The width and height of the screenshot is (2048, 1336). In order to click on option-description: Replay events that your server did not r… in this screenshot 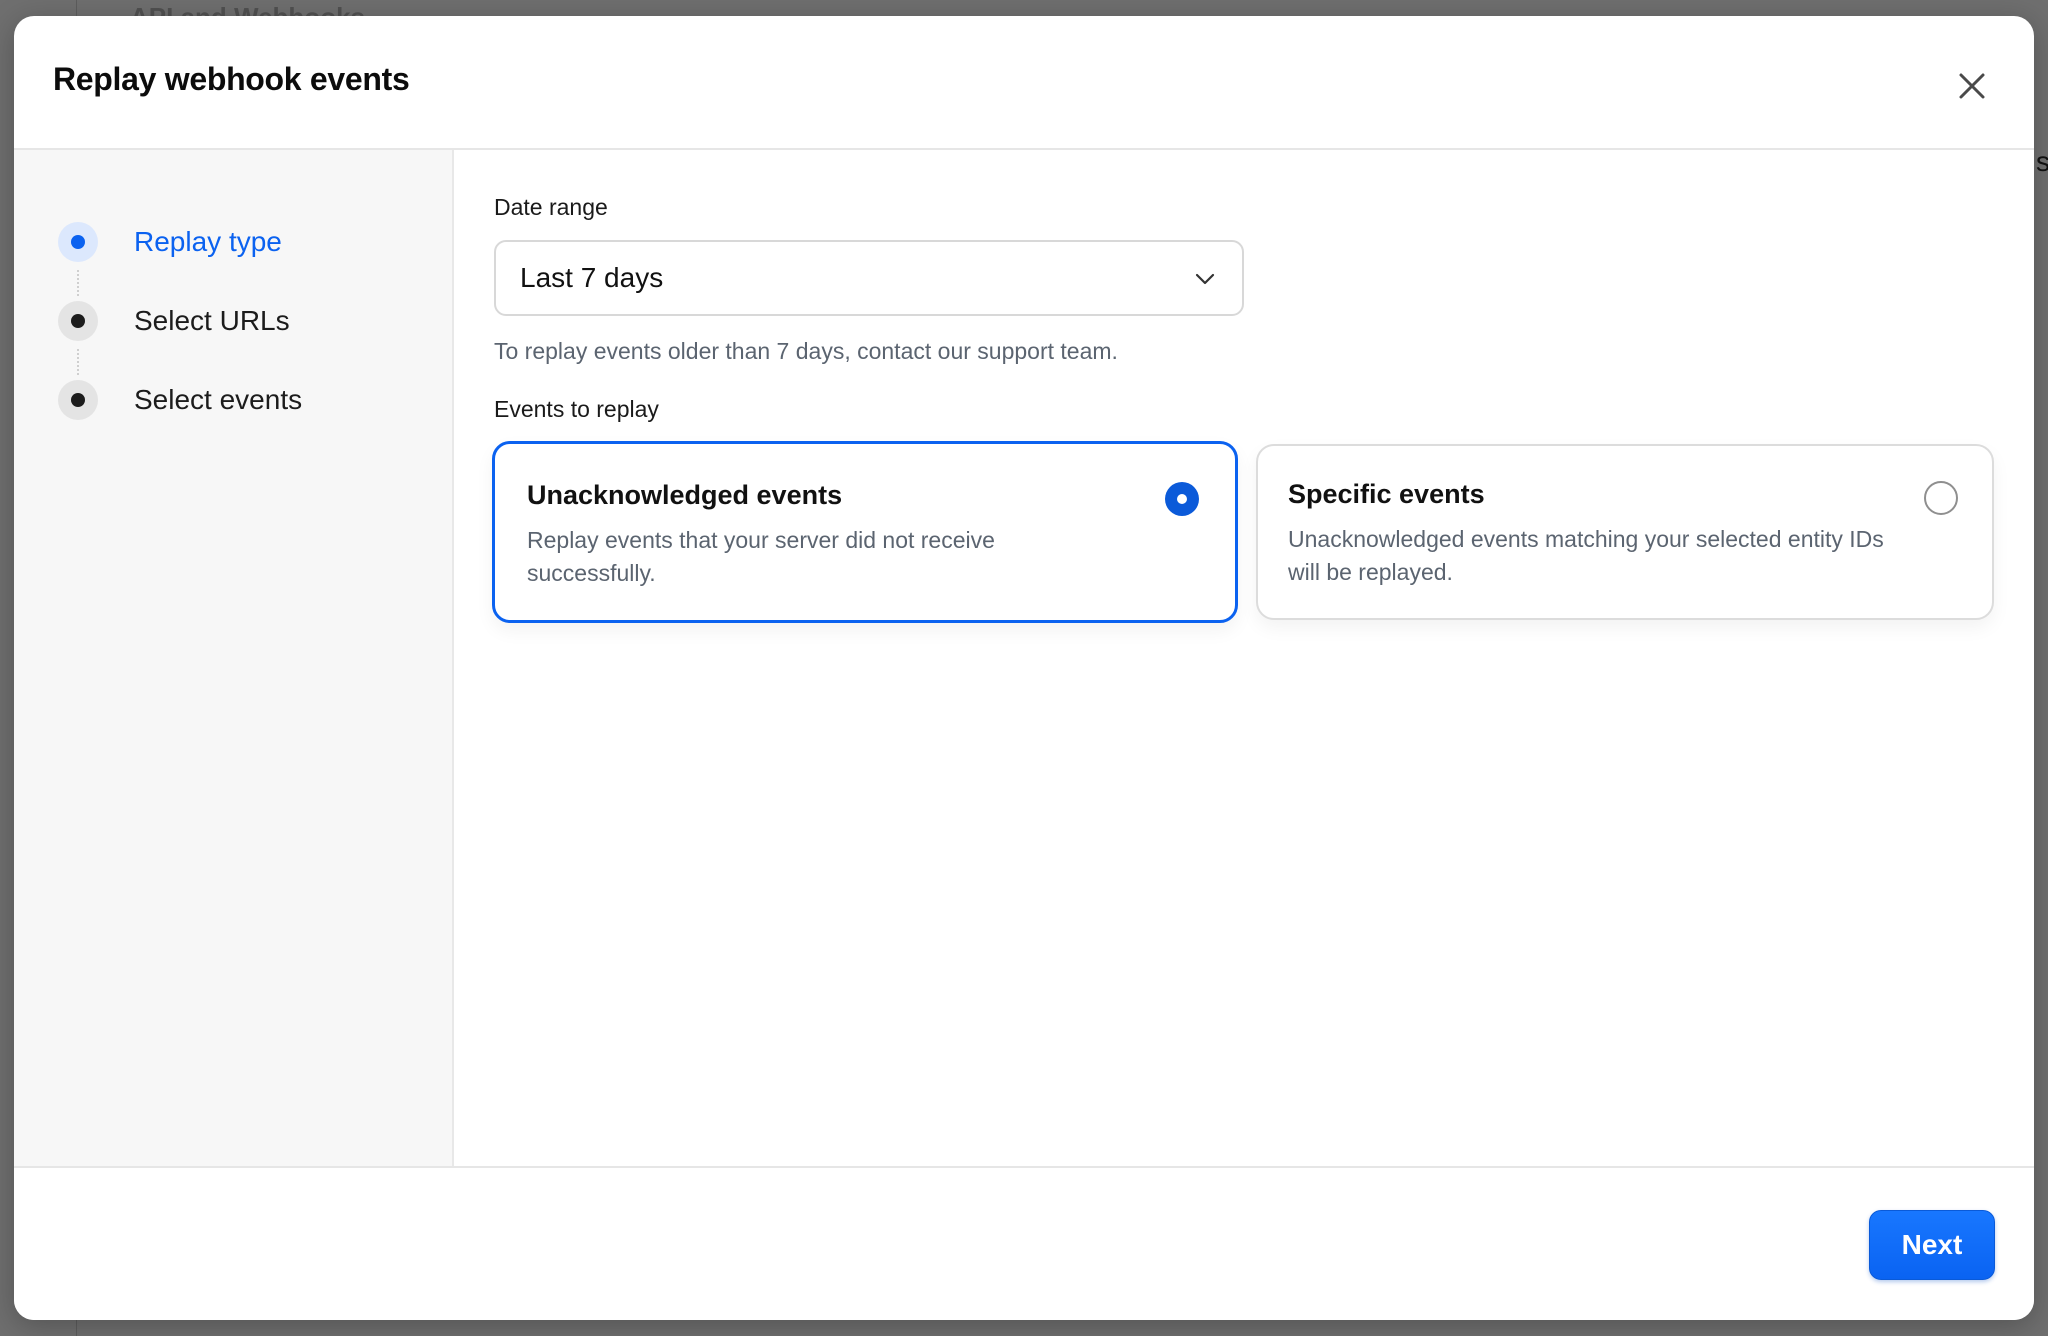, I will do `click(761, 556)`.